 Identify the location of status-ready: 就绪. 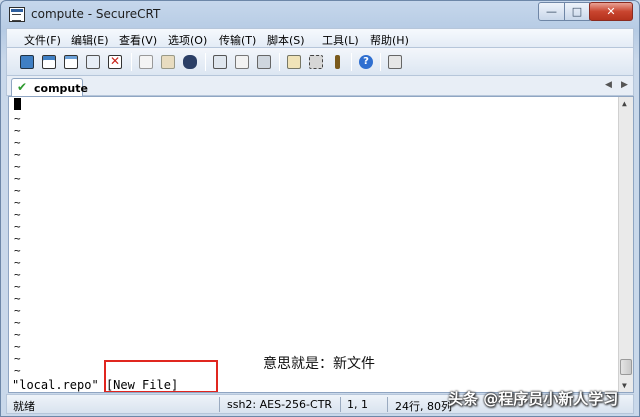
(24, 406).